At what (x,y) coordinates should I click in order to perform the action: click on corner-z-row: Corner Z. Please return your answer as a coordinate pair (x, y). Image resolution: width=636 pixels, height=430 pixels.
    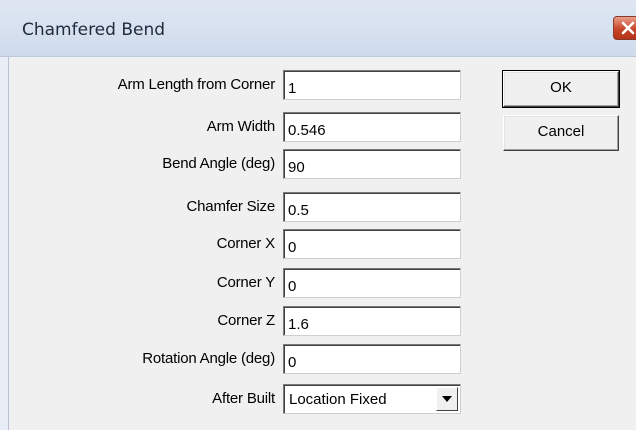
    Looking at the image, I should click on (244, 321).